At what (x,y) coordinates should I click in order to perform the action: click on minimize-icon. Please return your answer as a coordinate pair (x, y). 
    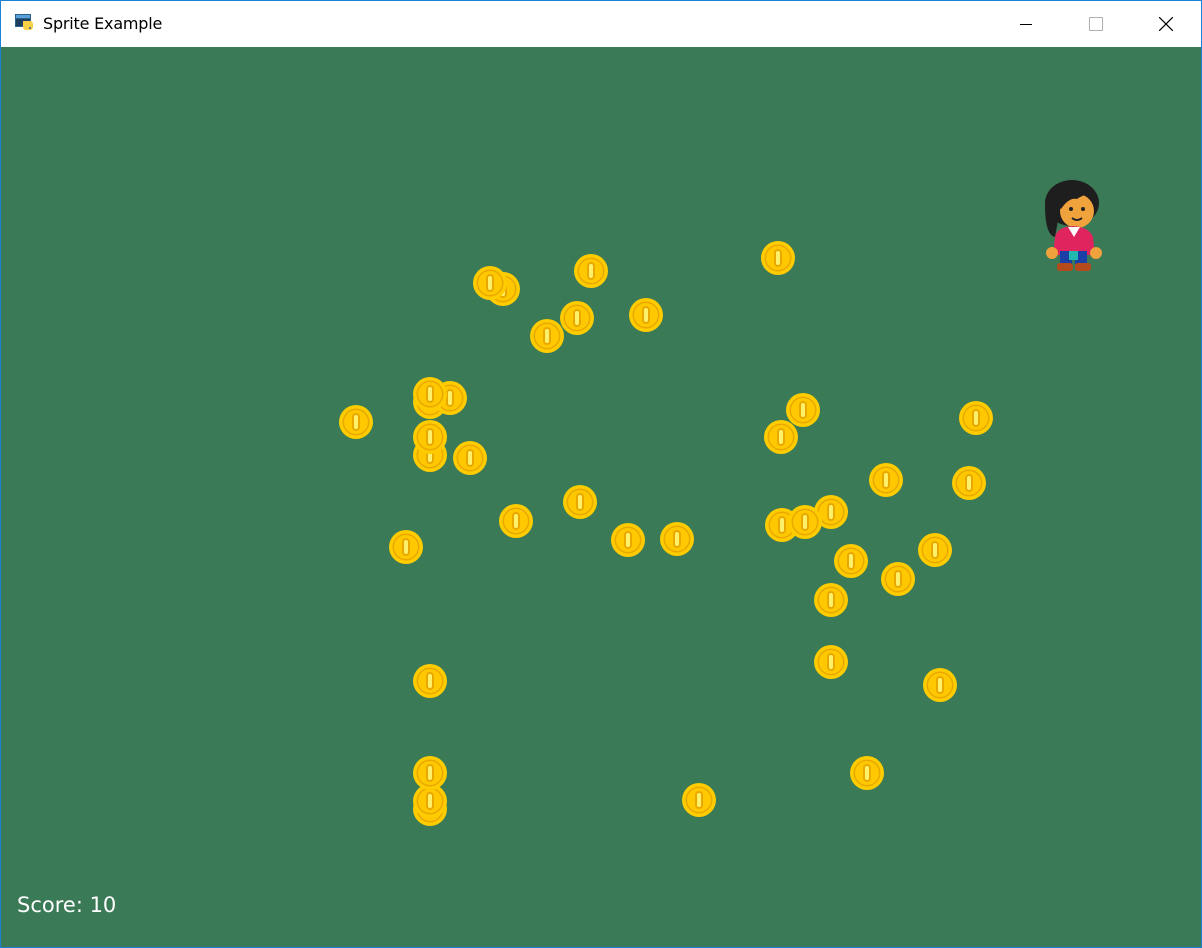
    Looking at the image, I should click on (1026, 24).